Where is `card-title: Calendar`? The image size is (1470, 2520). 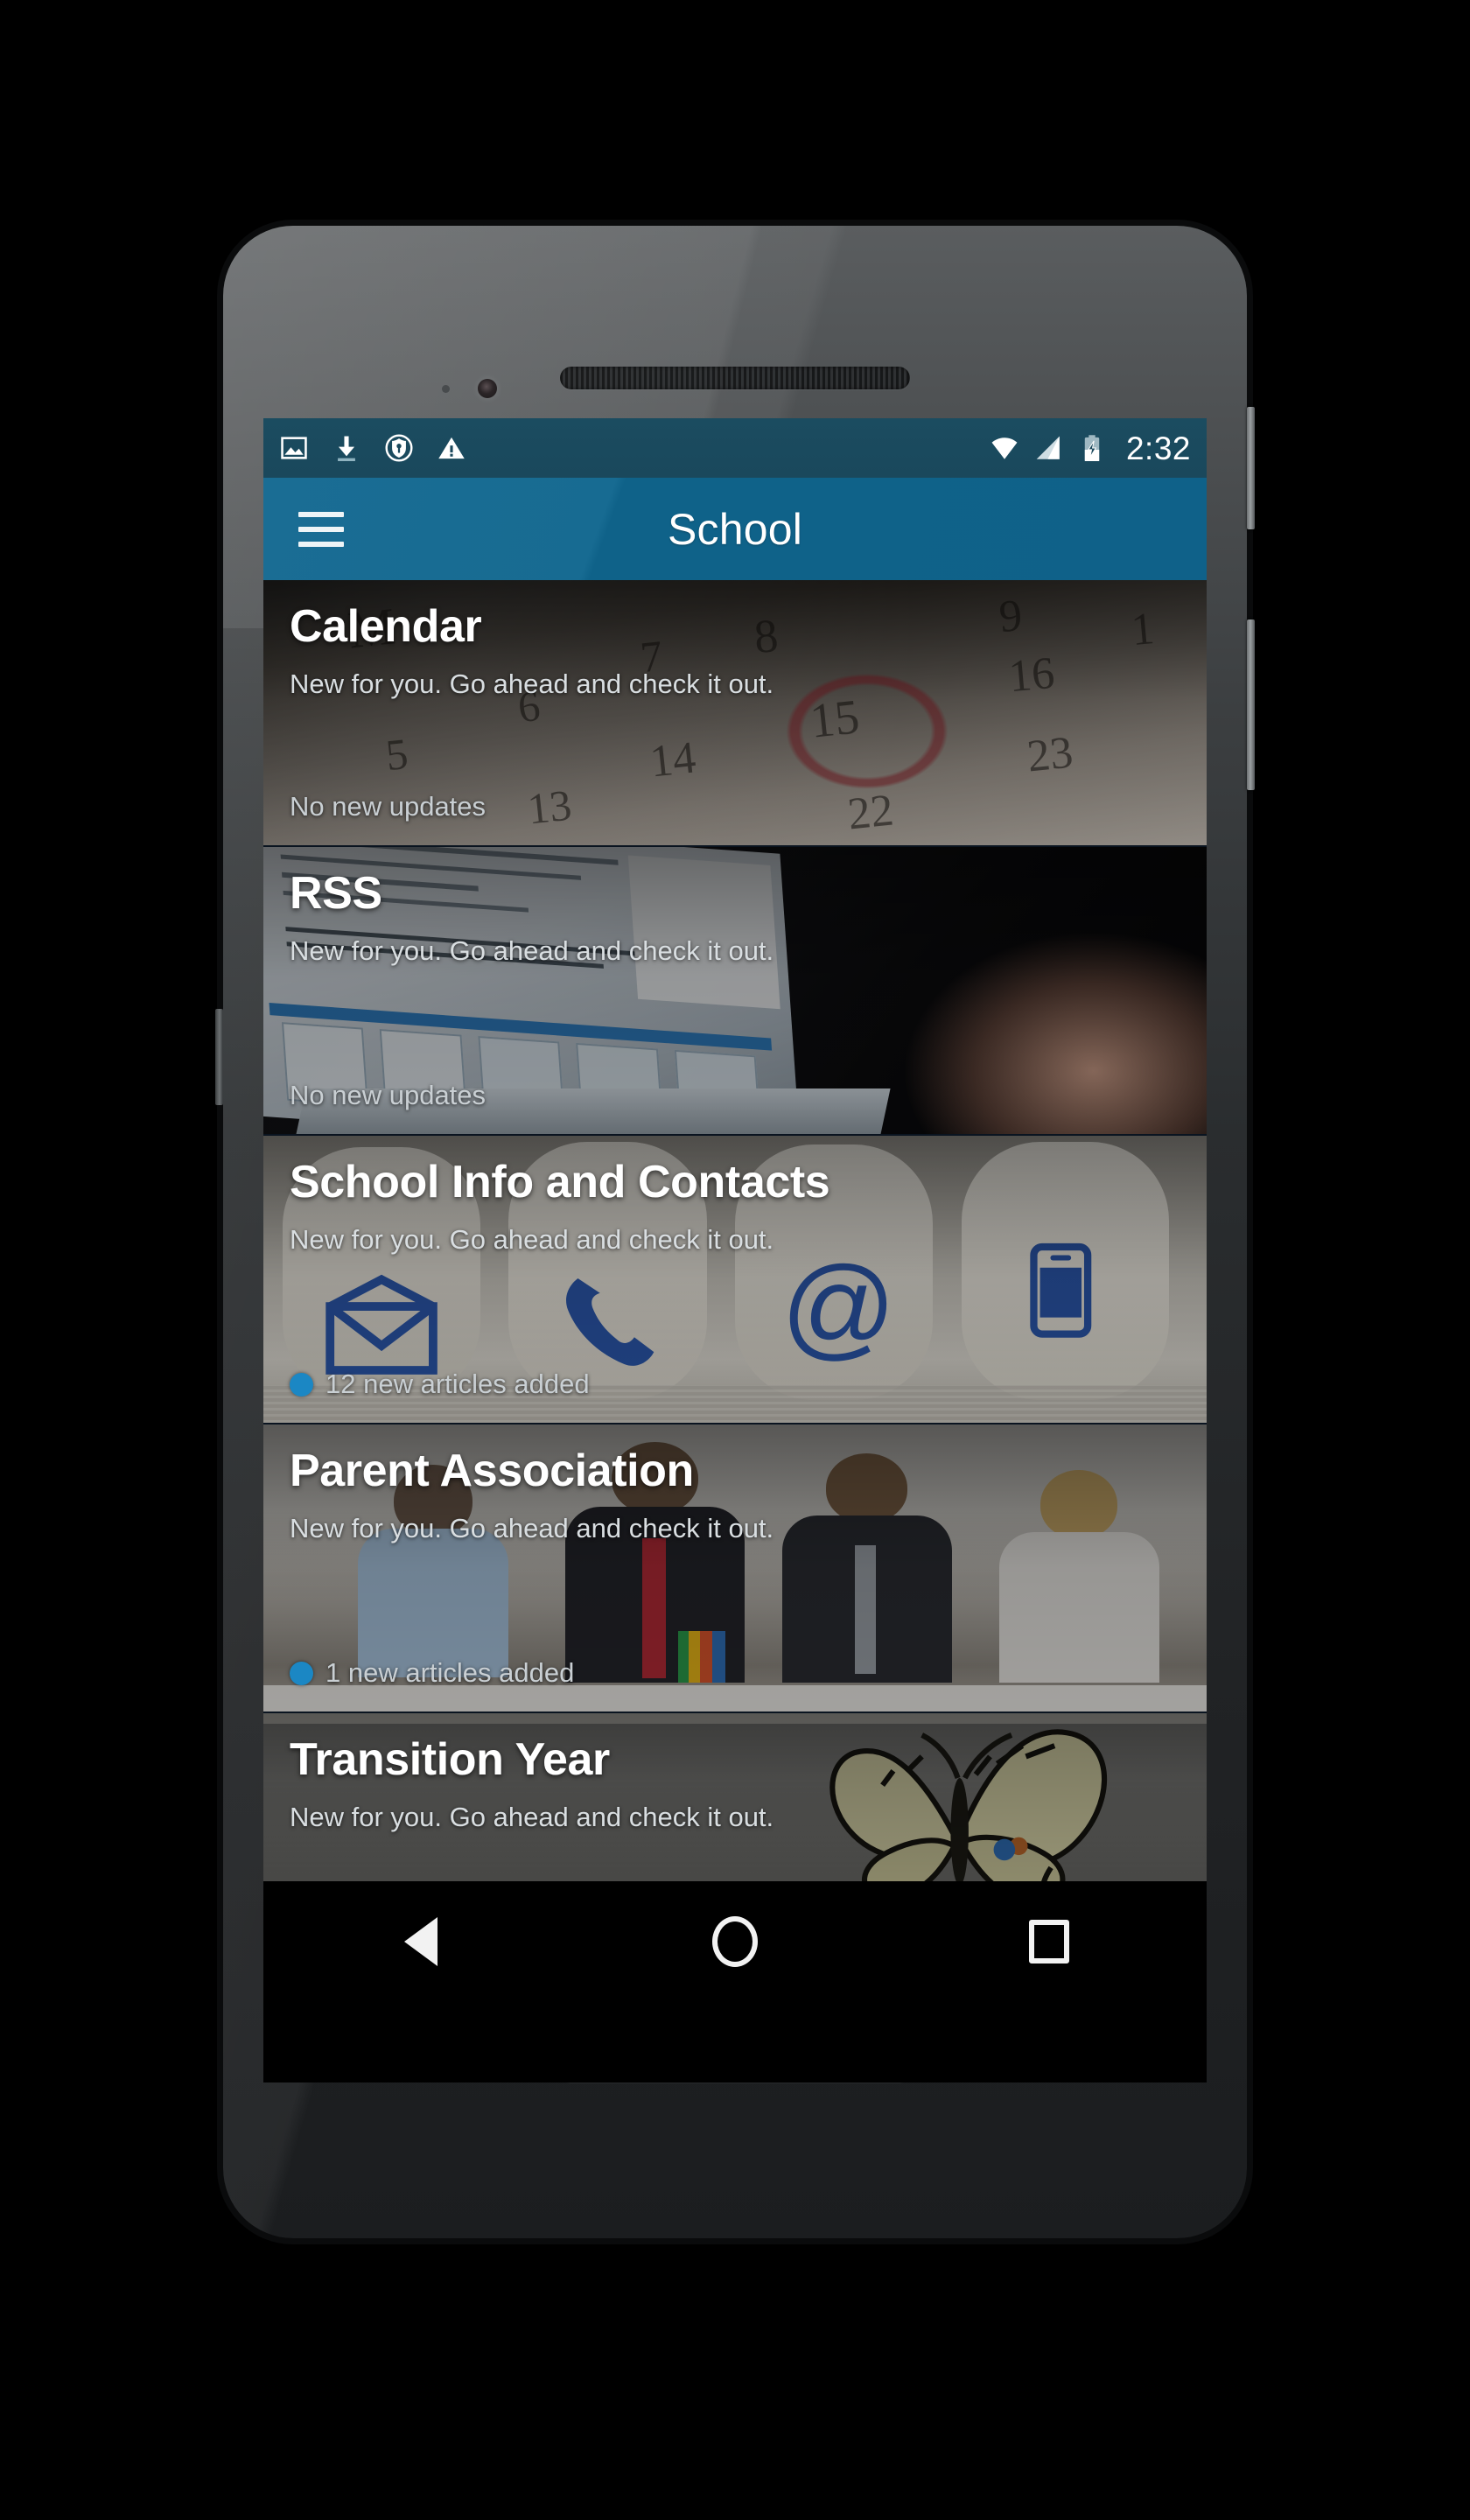
card-title: Calendar is located at coordinates (386, 626).